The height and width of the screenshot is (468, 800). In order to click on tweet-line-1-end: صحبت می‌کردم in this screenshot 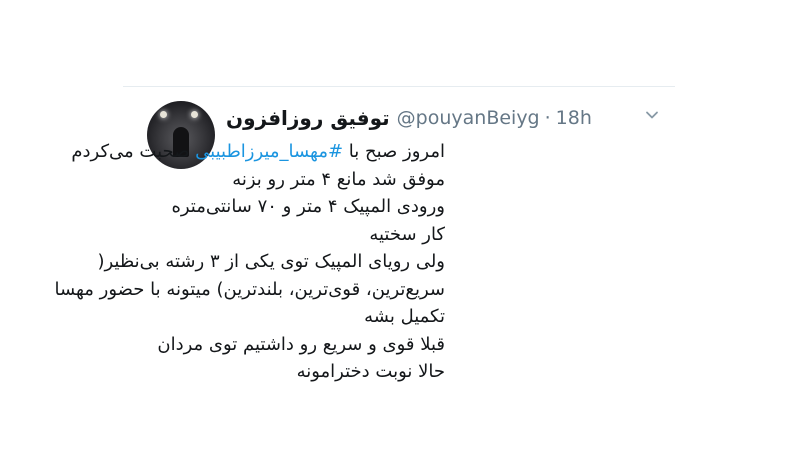, I will do `click(133, 151)`.